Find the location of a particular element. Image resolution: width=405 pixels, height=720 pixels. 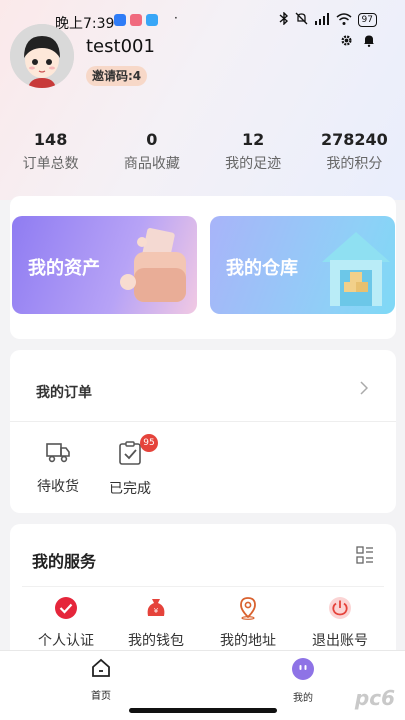

home-icon is located at coordinates (101, 667).